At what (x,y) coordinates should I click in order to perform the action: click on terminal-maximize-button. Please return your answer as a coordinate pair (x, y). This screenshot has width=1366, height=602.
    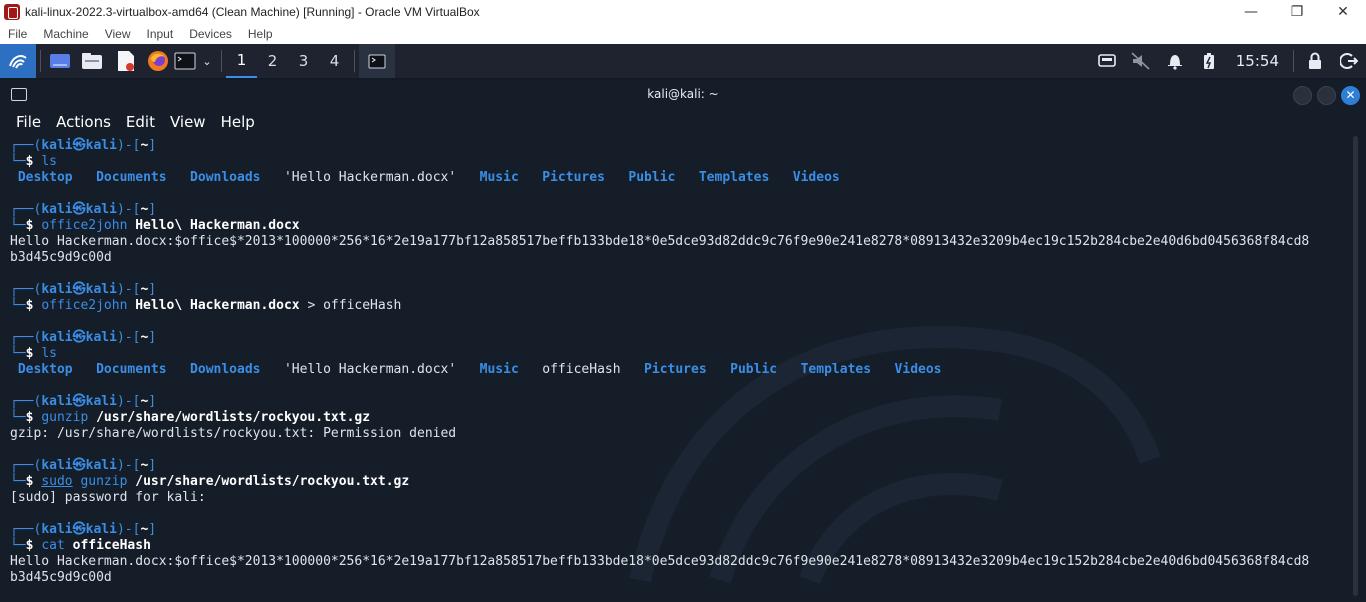
    Looking at the image, I should click on (1326, 95).